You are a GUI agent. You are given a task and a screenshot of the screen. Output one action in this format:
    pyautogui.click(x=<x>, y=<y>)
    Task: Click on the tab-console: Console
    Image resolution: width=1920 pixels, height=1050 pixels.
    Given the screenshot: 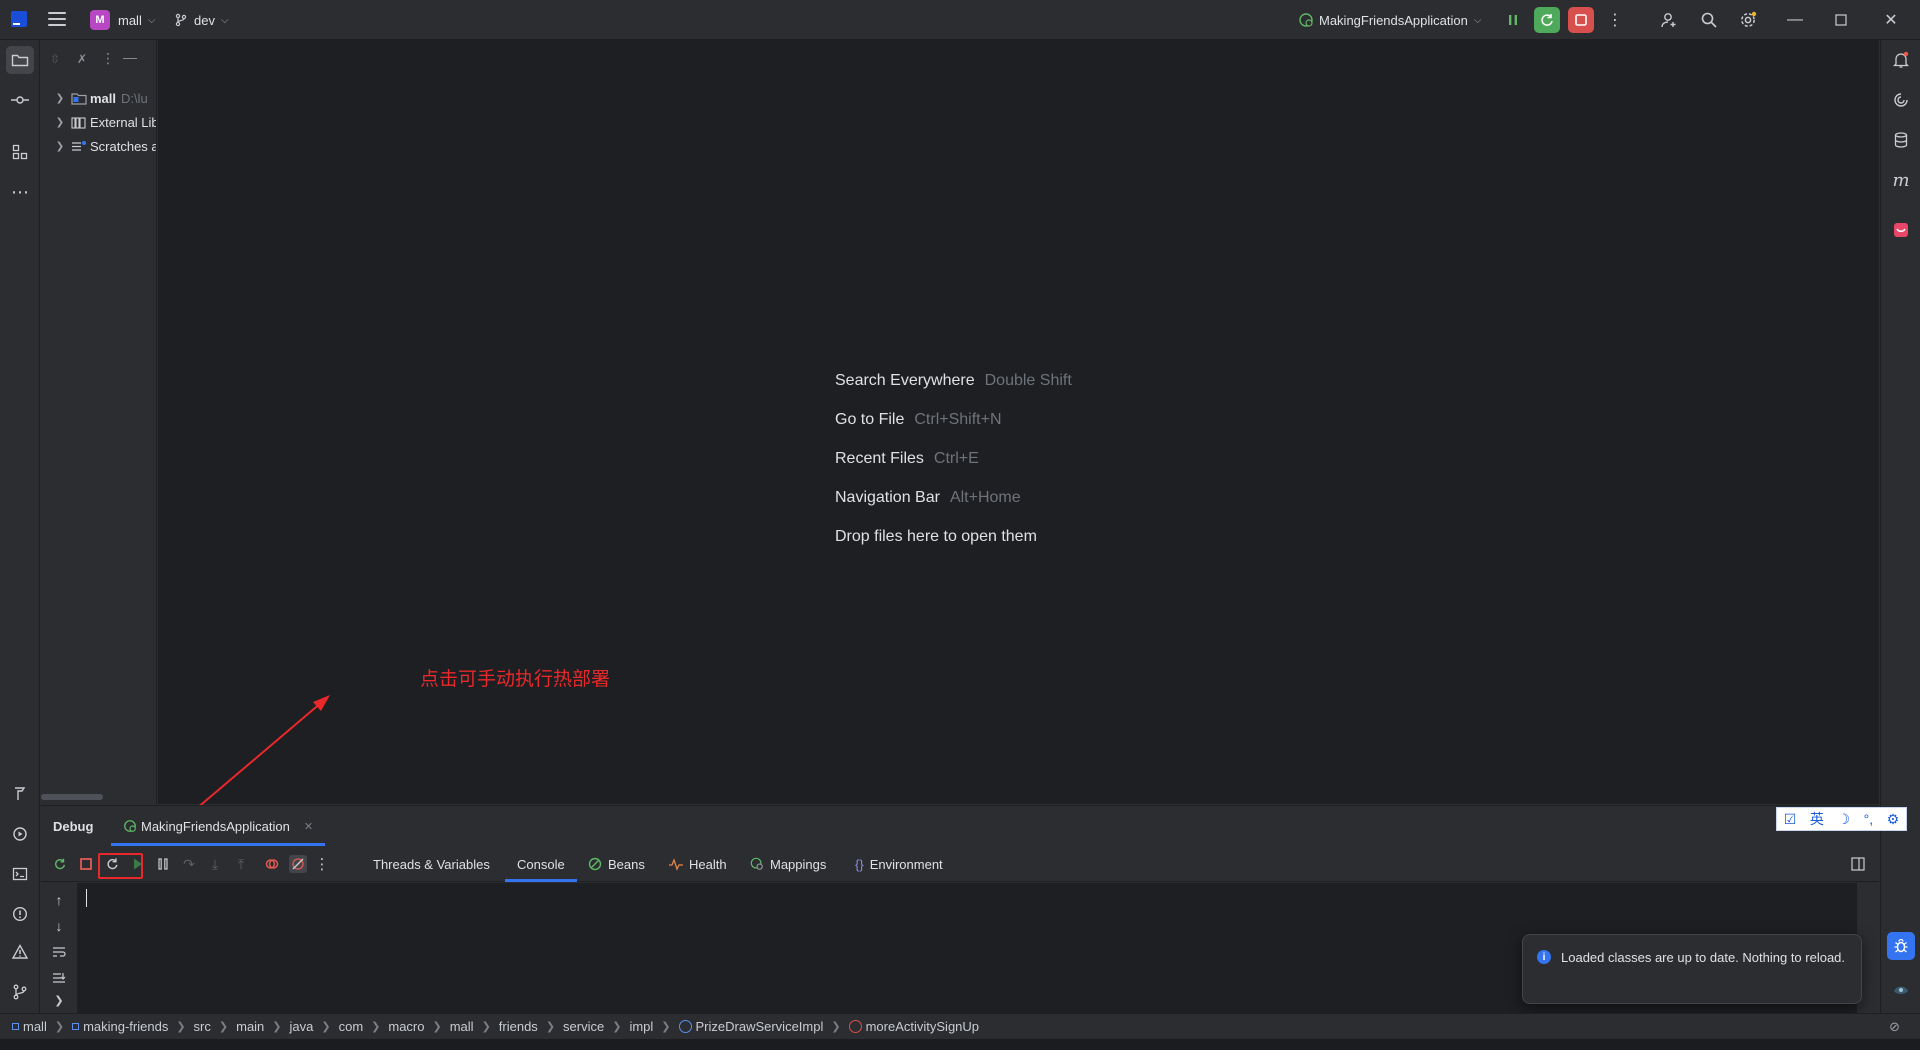 What is the action you would take?
    pyautogui.click(x=541, y=864)
    